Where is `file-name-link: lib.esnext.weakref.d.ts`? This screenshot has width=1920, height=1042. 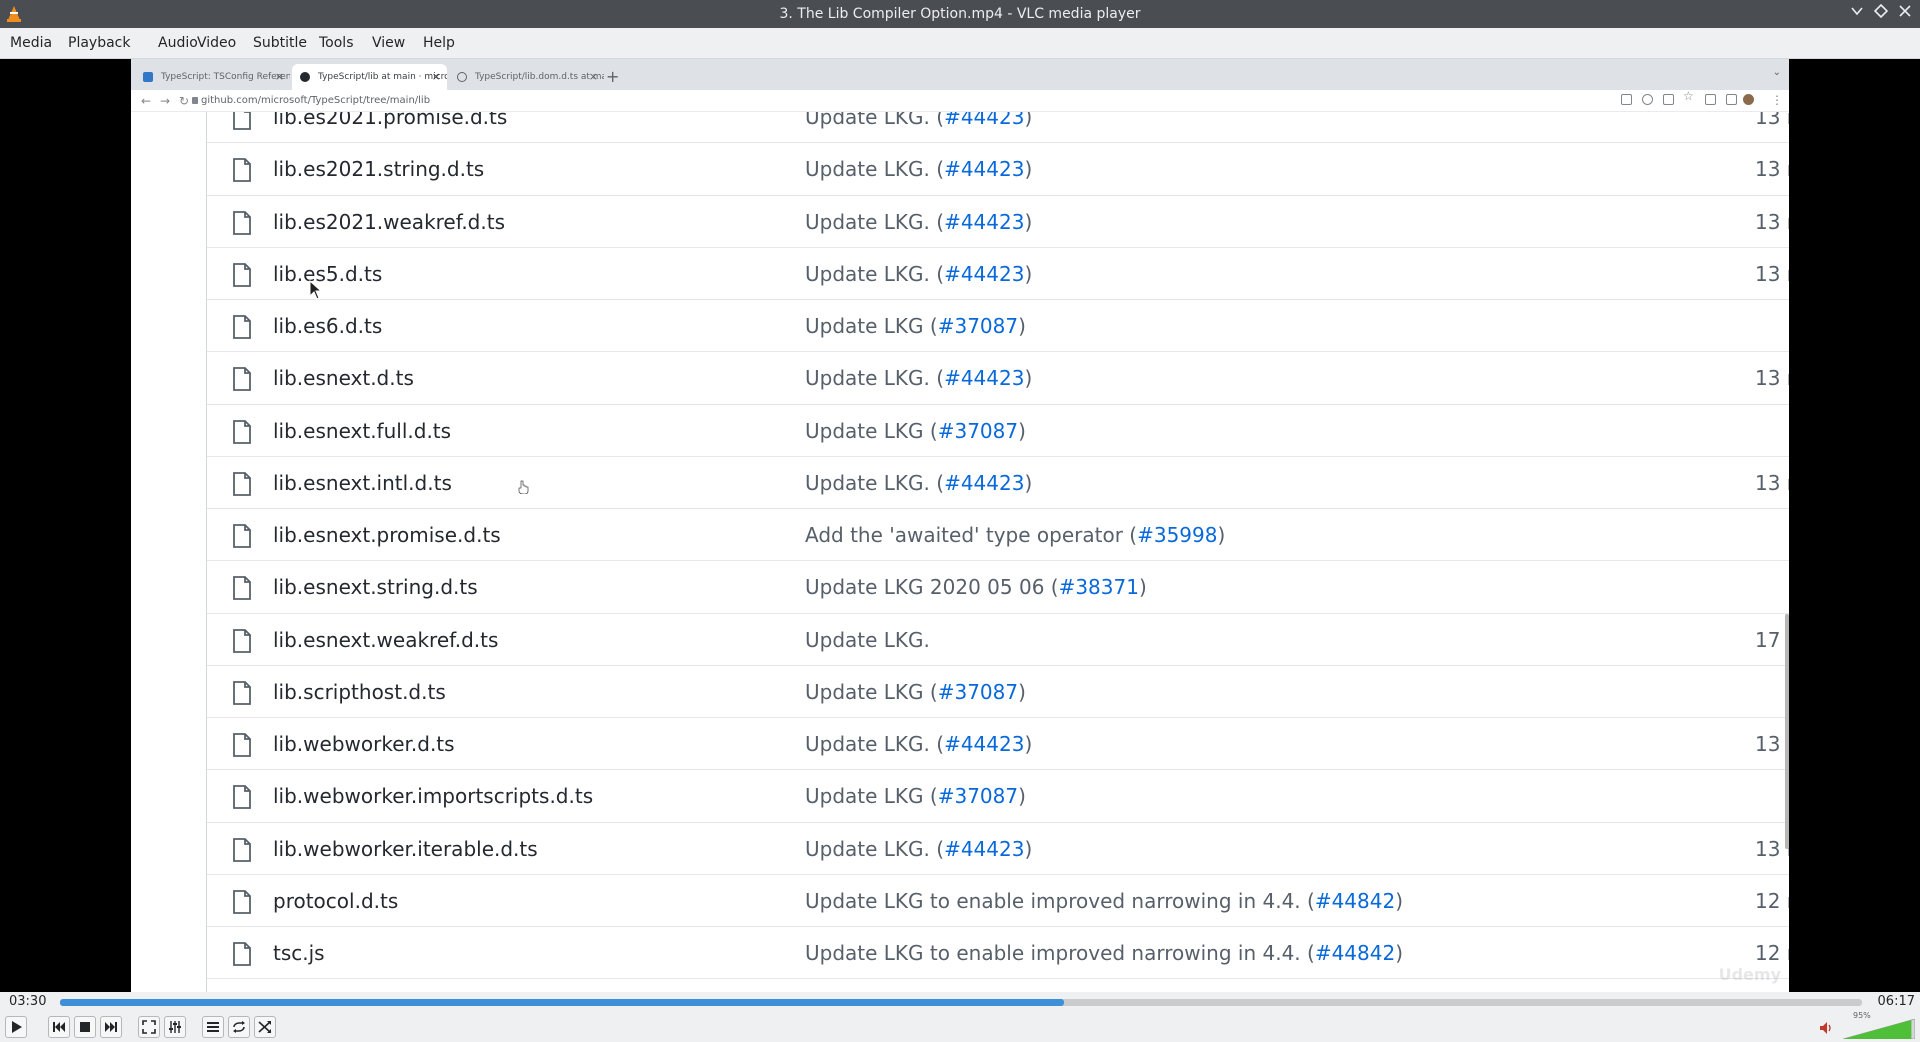
file-name-link: lib.esnext.weakref.d.ts is located at coordinates (385, 640).